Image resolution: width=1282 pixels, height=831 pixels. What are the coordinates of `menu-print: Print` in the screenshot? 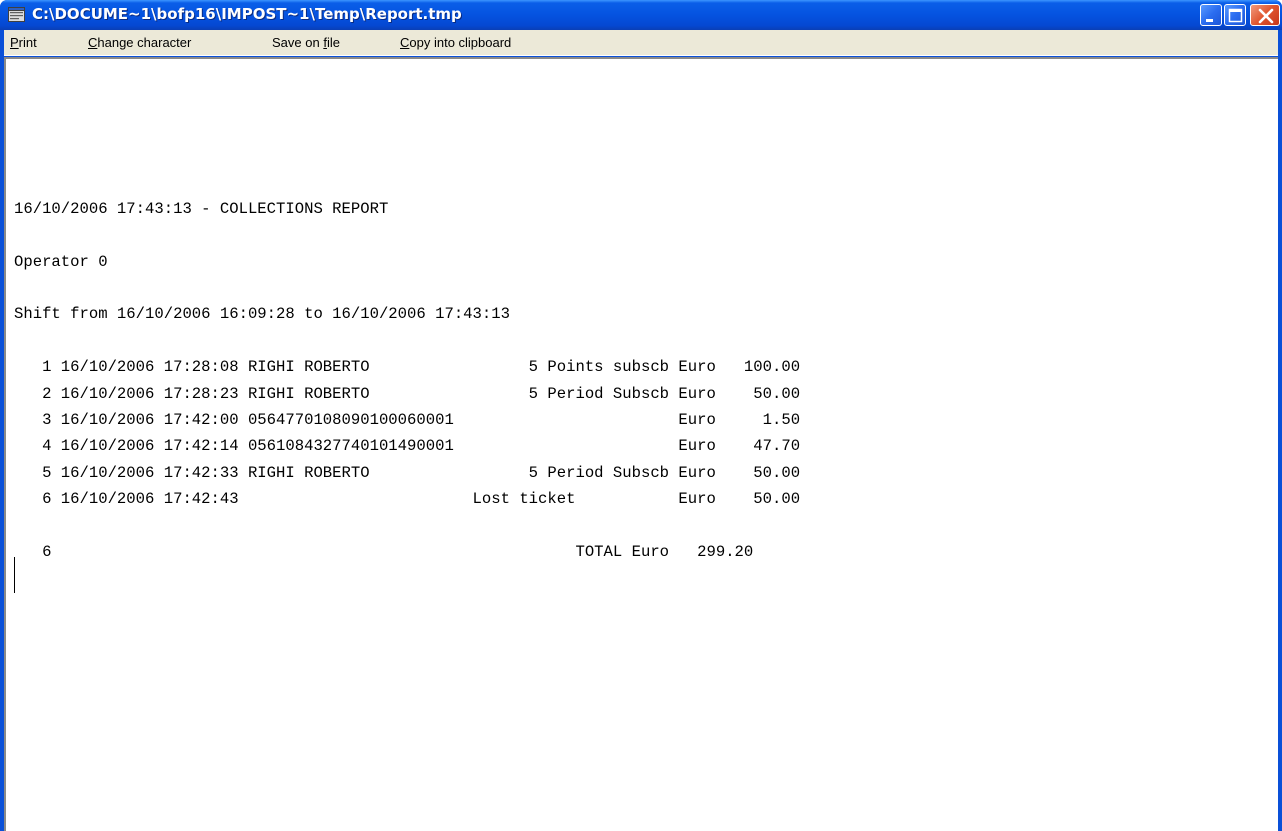 It's located at (23, 42).